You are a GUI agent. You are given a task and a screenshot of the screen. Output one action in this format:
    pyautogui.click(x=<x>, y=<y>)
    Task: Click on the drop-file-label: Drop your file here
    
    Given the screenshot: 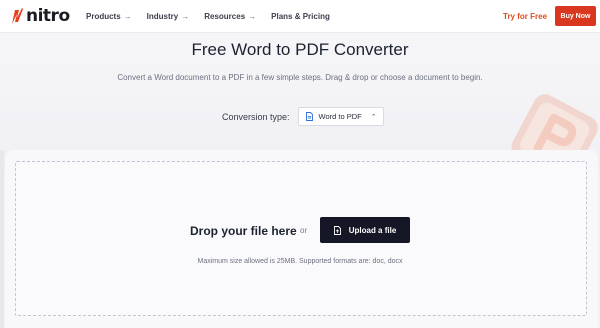 What is the action you would take?
    pyautogui.click(x=243, y=231)
    